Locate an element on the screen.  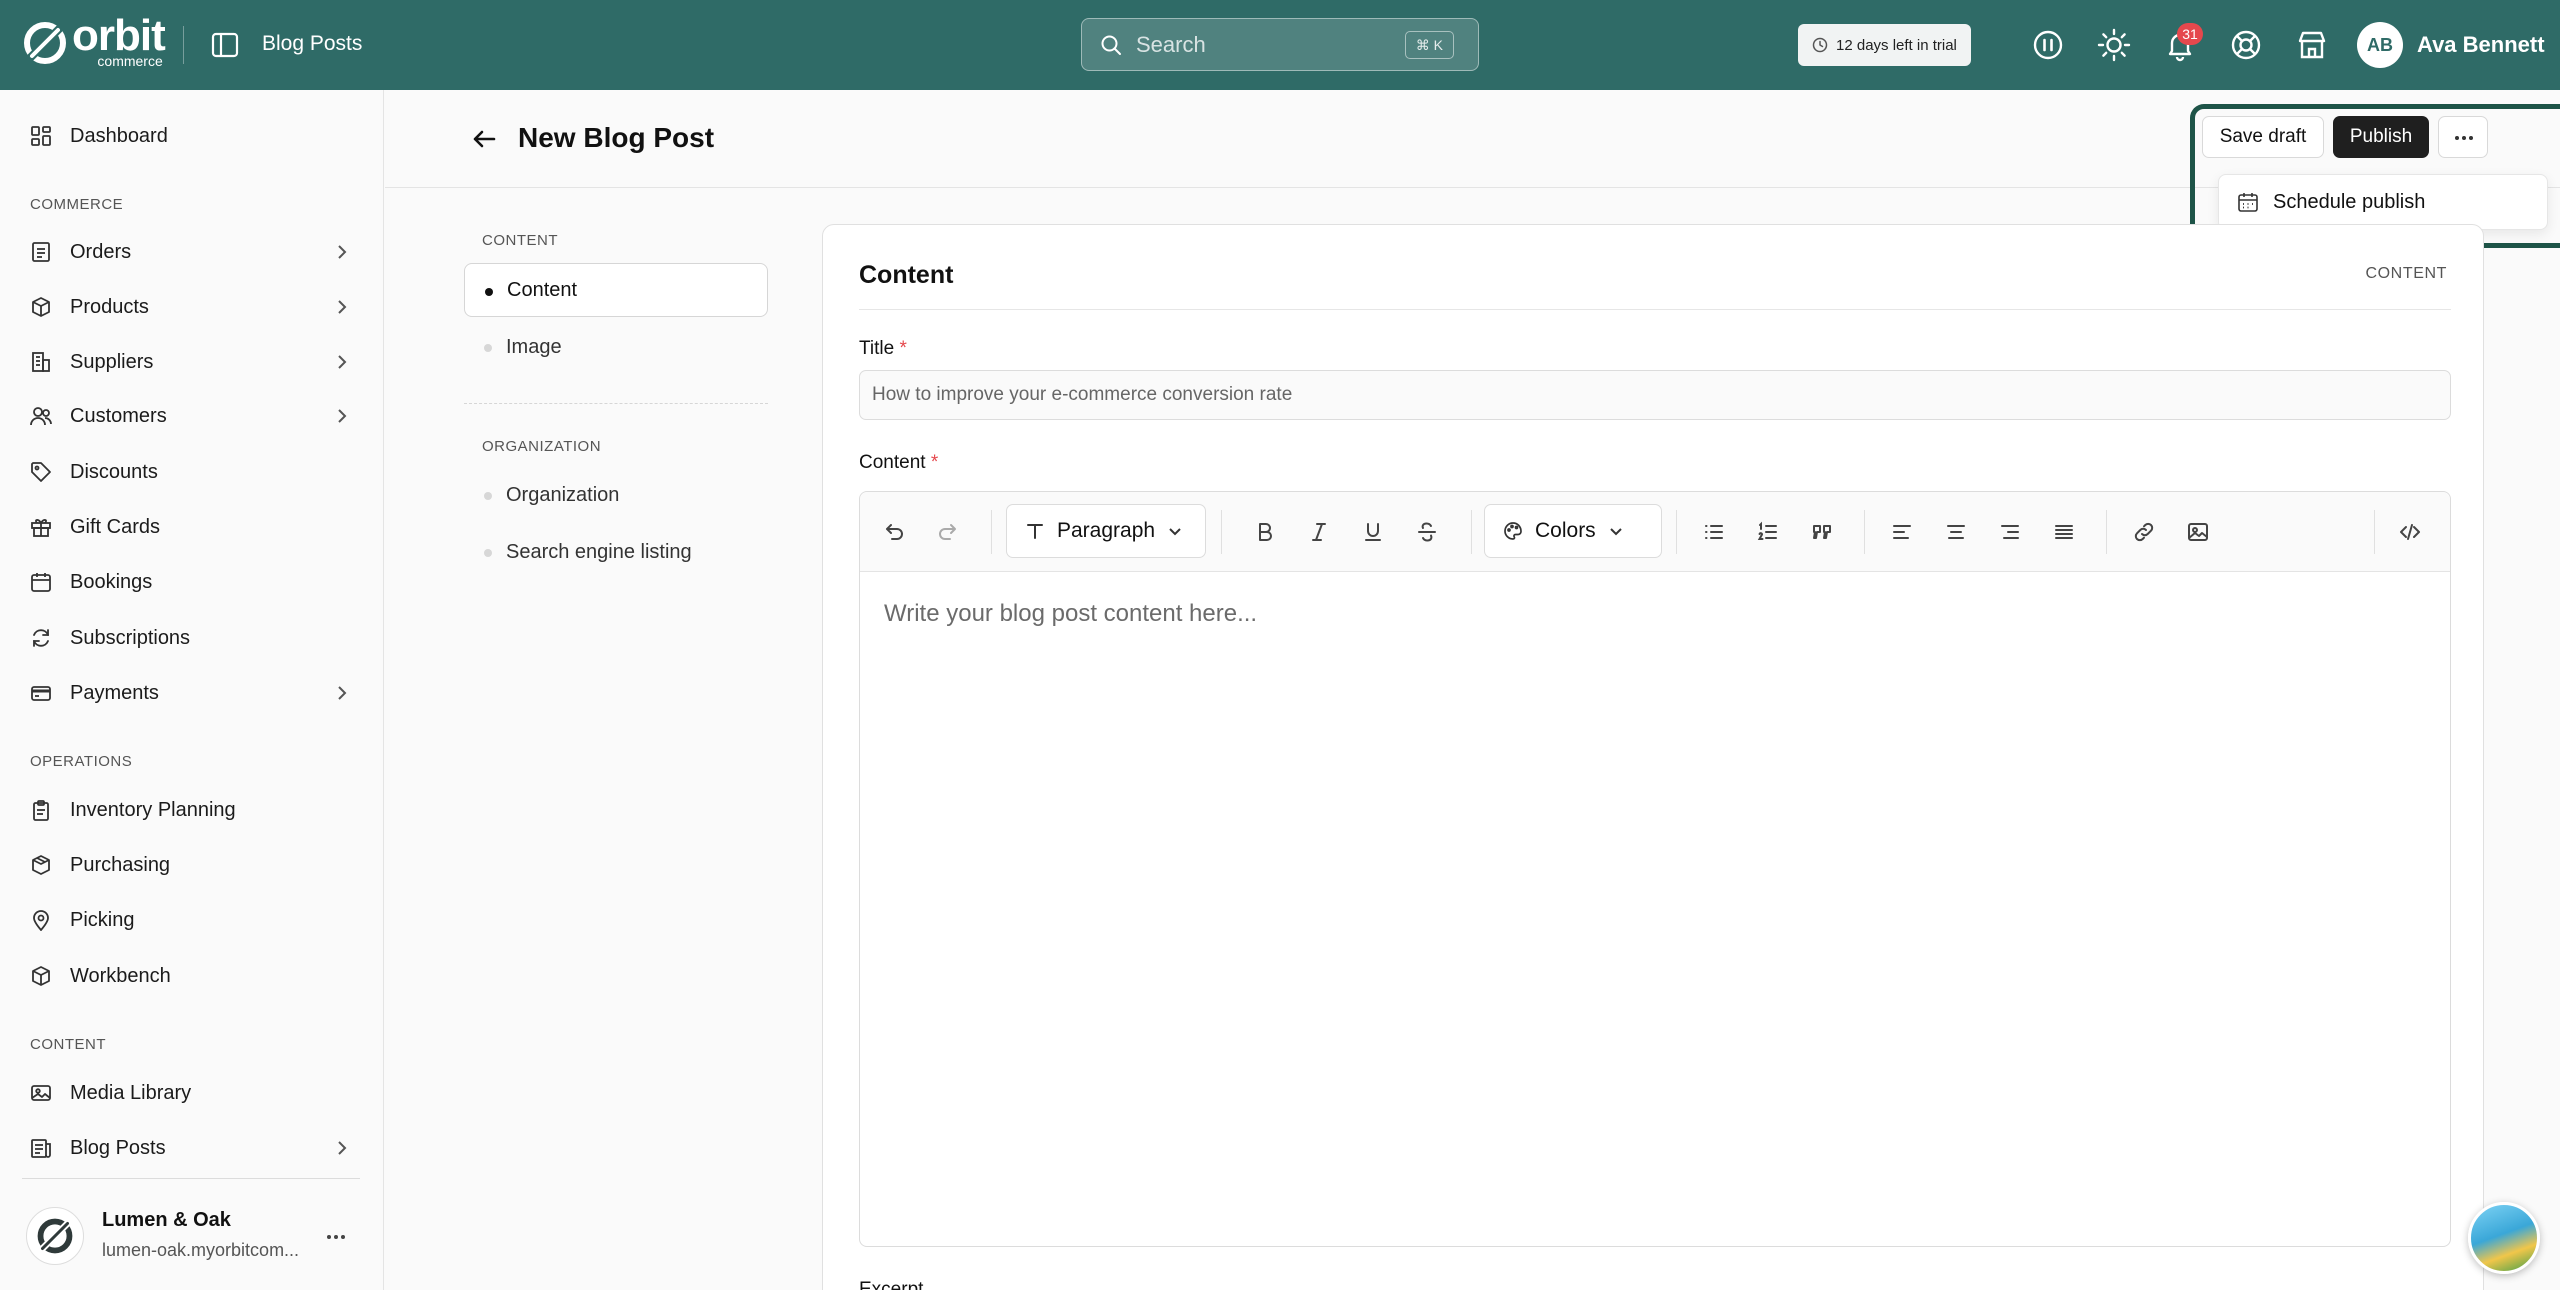
more-actions-button is located at coordinates (2463, 137).